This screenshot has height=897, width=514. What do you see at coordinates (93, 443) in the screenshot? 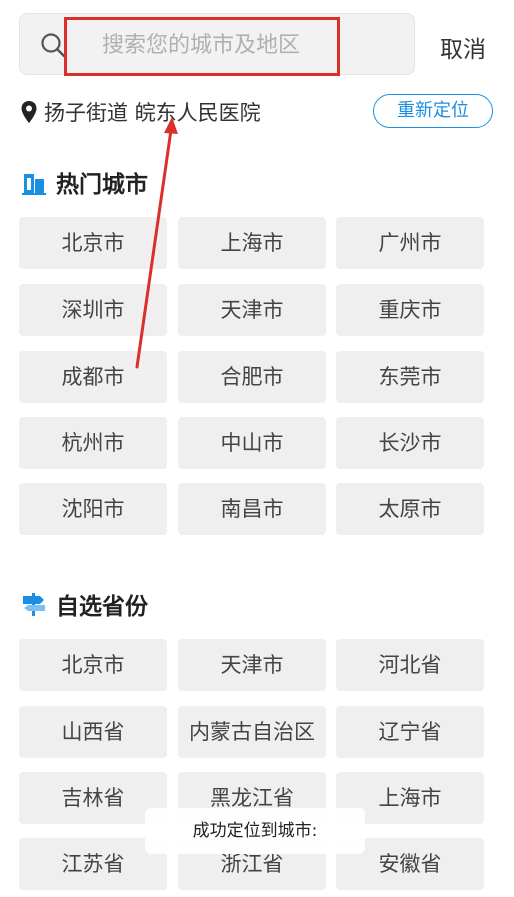
I see `hot-city: 杭州市` at bounding box center [93, 443].